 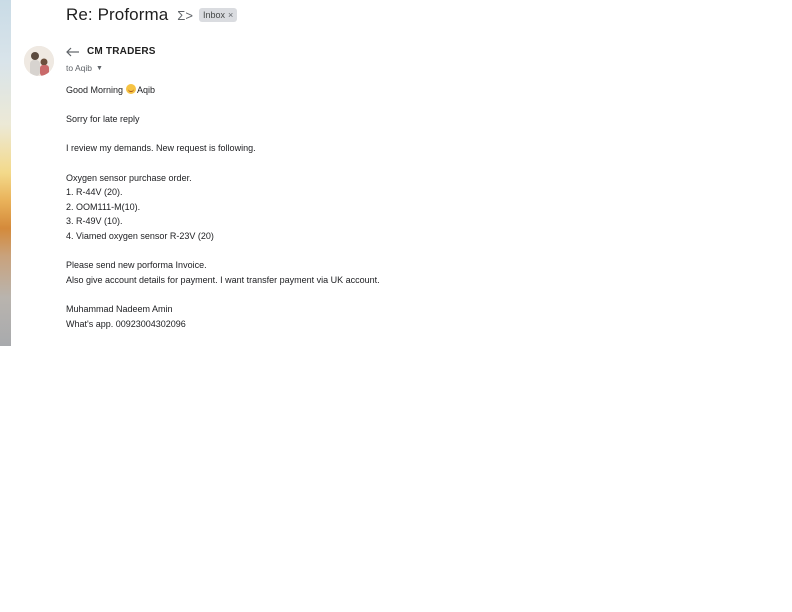 I want to click on wallpaper-strip, so click(x=5, y=173).